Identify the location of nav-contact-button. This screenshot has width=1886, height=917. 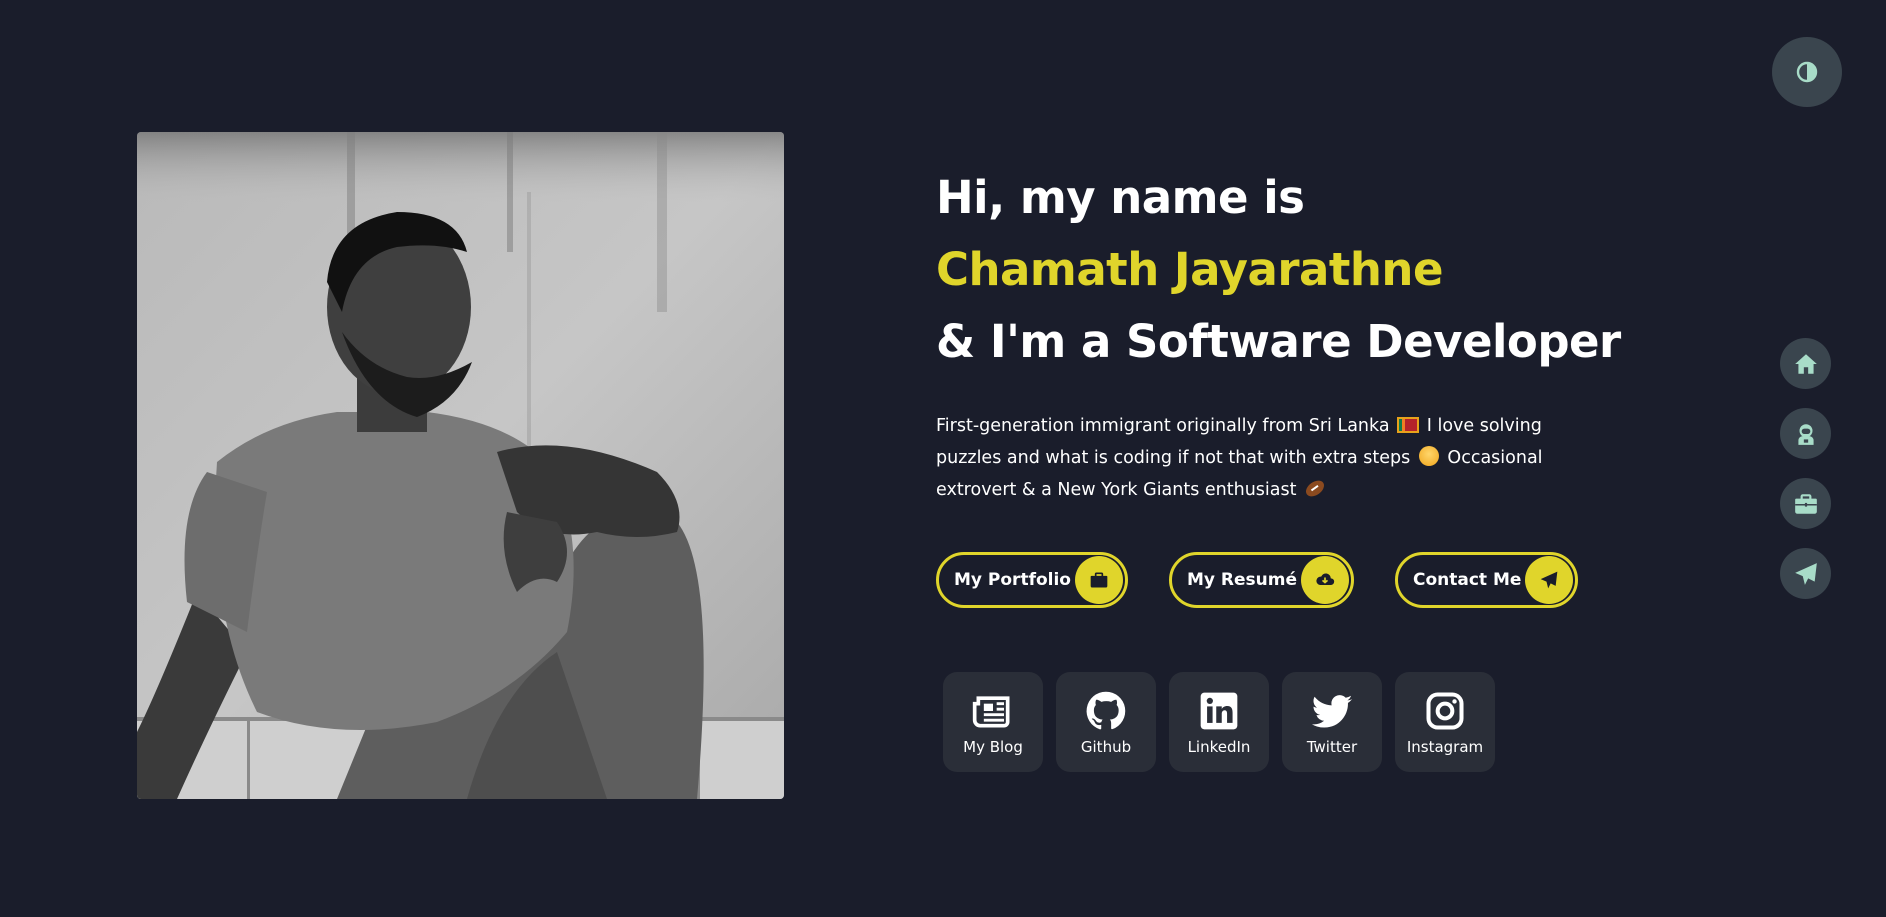
(1805, 573).